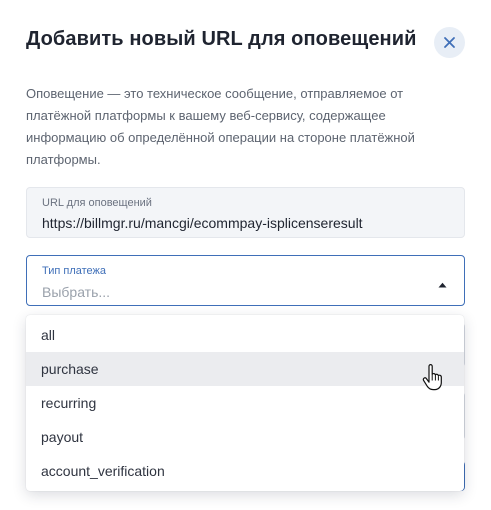 Image resolution: width=491 pixels, height=510 pixels. Describe the element at coordinates (74, 271) in the screenshot. I see `payment-type-label: Тип платежа` at that location.